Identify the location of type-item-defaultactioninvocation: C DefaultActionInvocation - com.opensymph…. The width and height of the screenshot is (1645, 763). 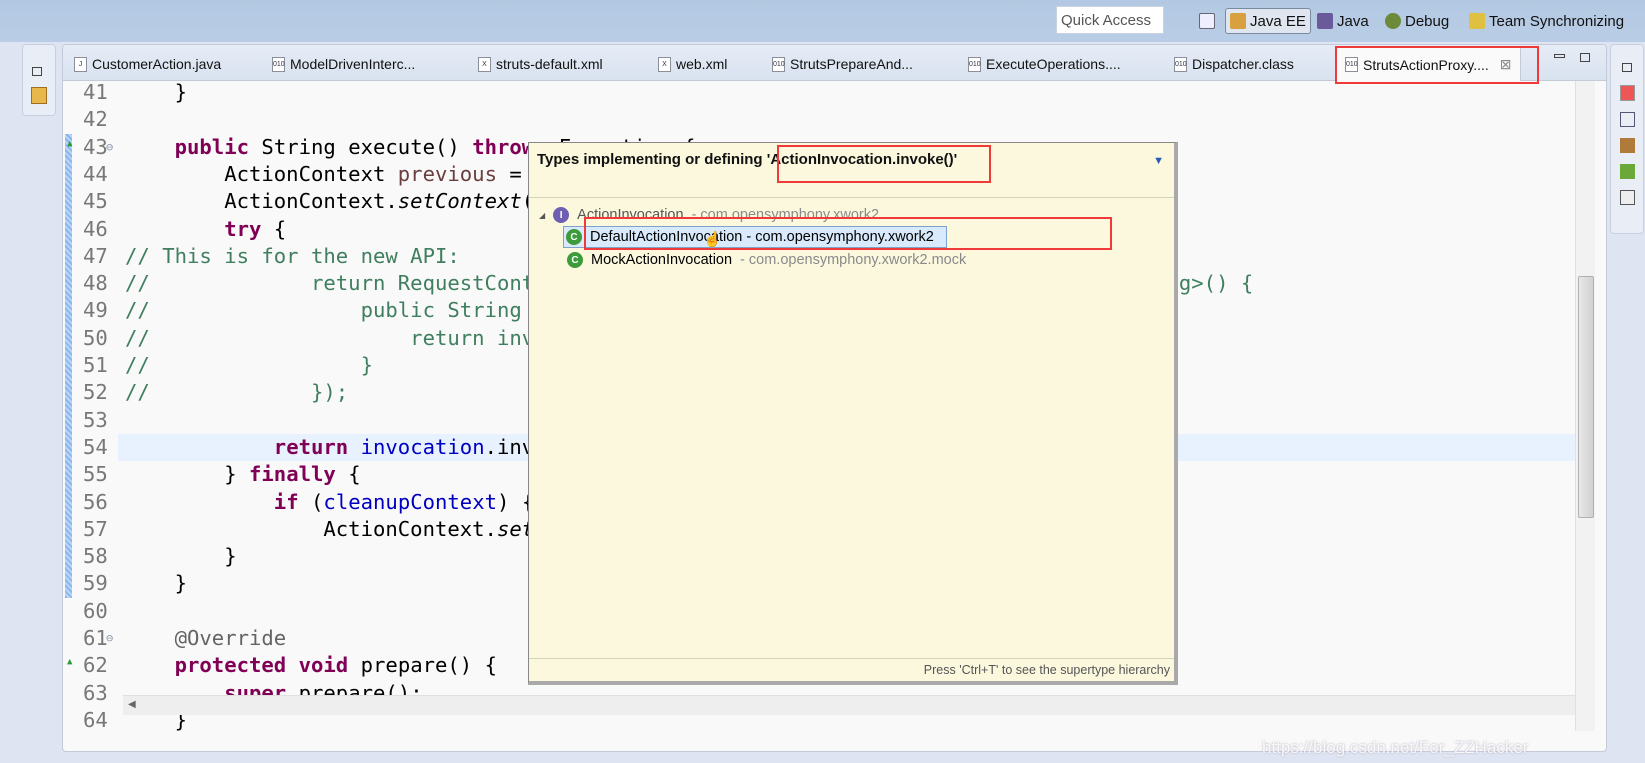
(755, 237).